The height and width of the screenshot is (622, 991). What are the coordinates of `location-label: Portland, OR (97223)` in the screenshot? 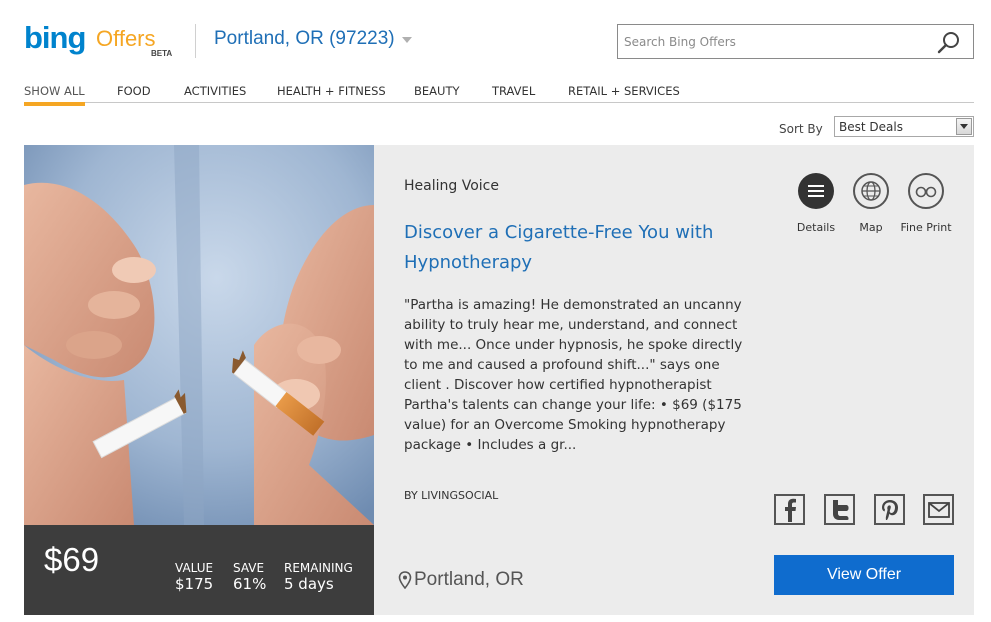 It's located at (304, 38).